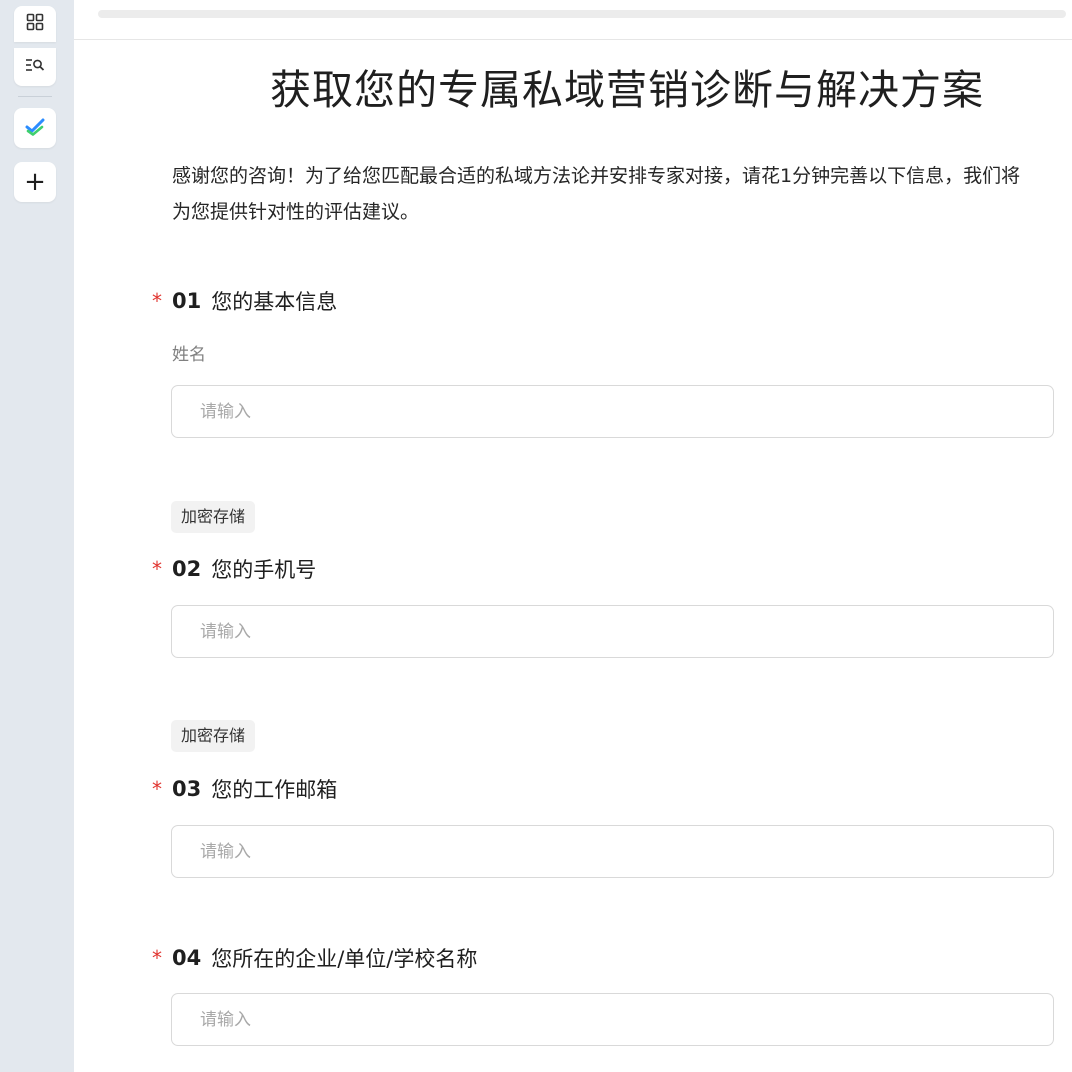 The image size is (1072, 1072). I want to click on phone-input, so click(612, 631).